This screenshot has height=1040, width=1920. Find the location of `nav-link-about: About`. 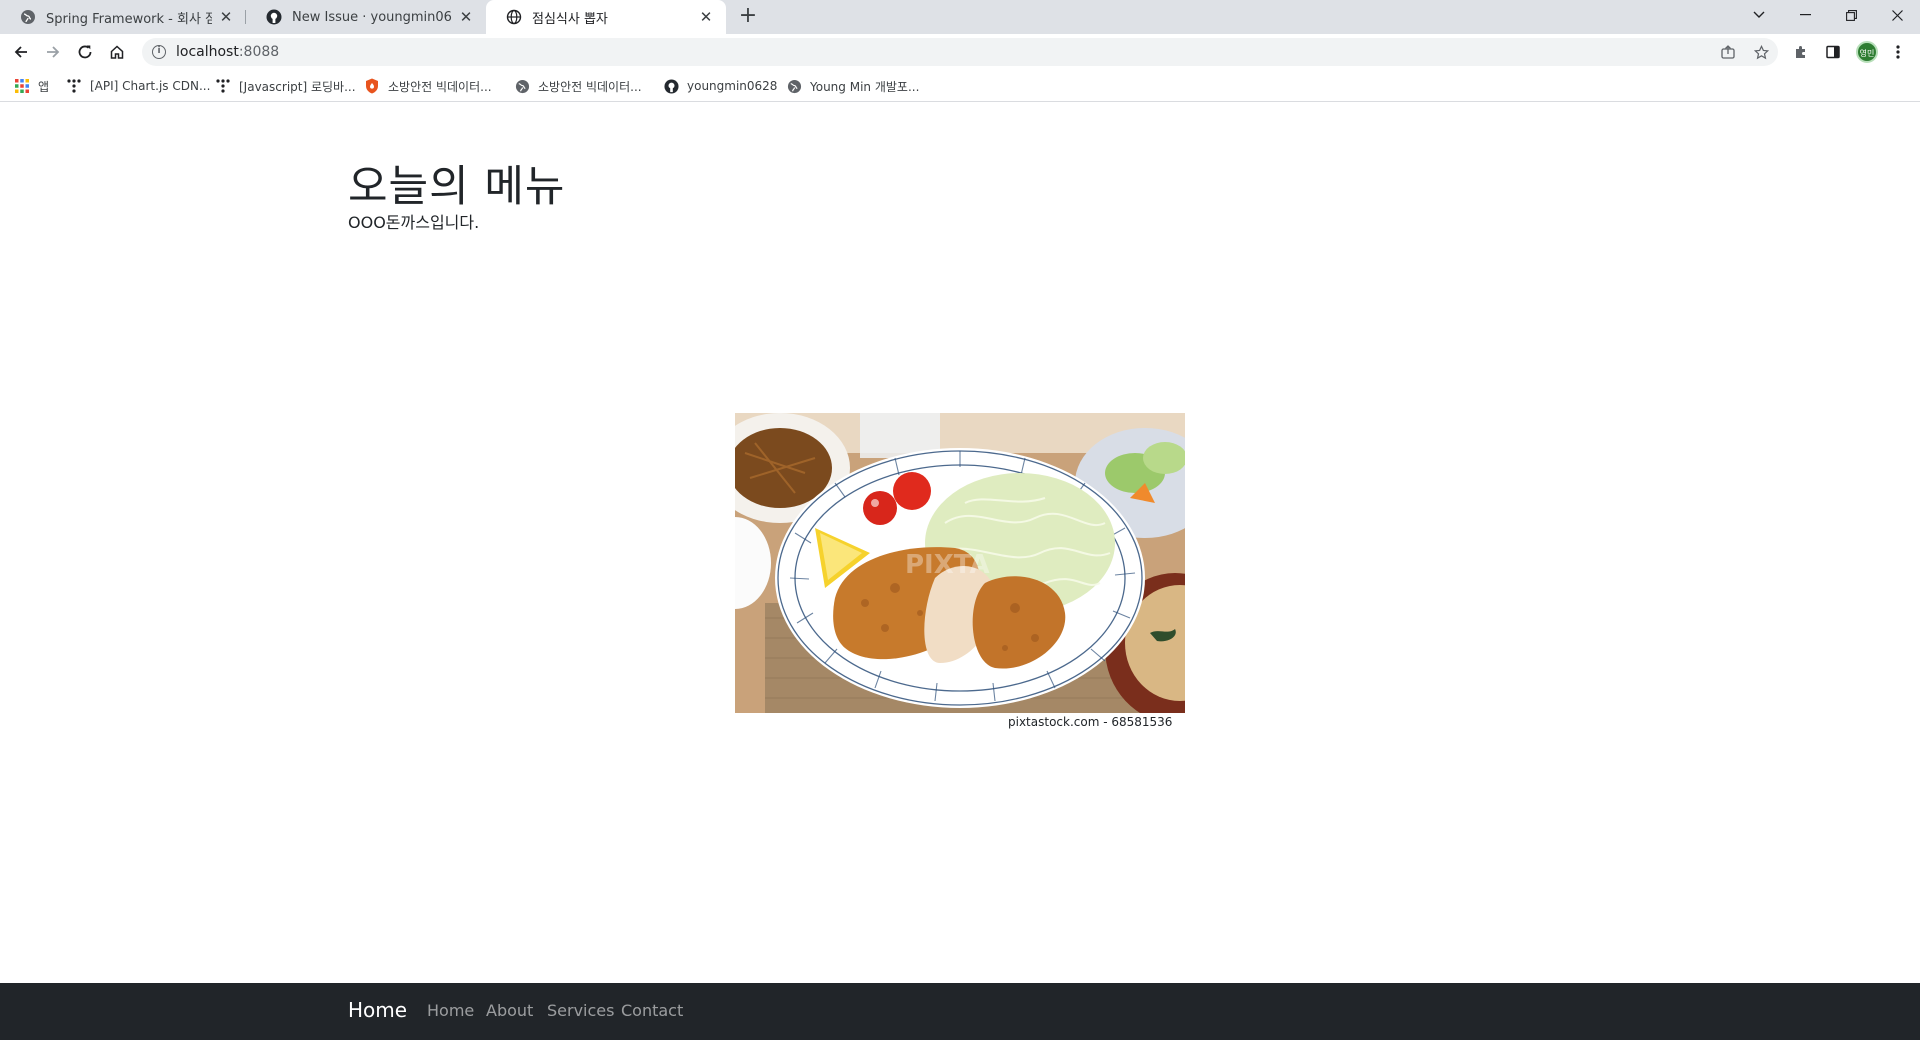

nav-link-about: About is located at coordinates (509, 1010).